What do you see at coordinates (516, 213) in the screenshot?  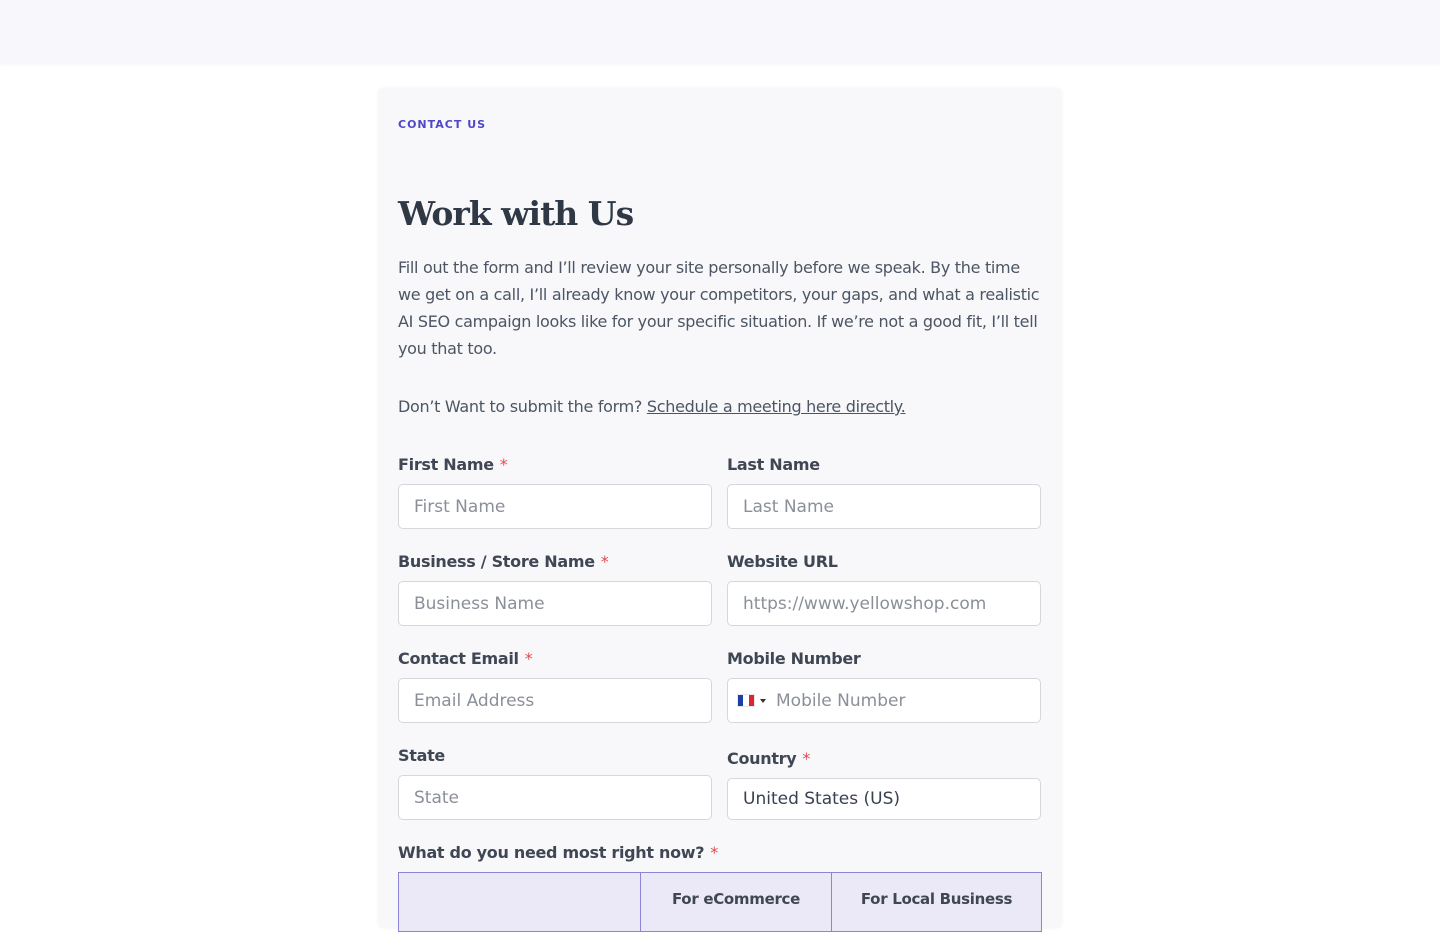 I see `page-title: Work with Us` at bounding box center [516, 213].